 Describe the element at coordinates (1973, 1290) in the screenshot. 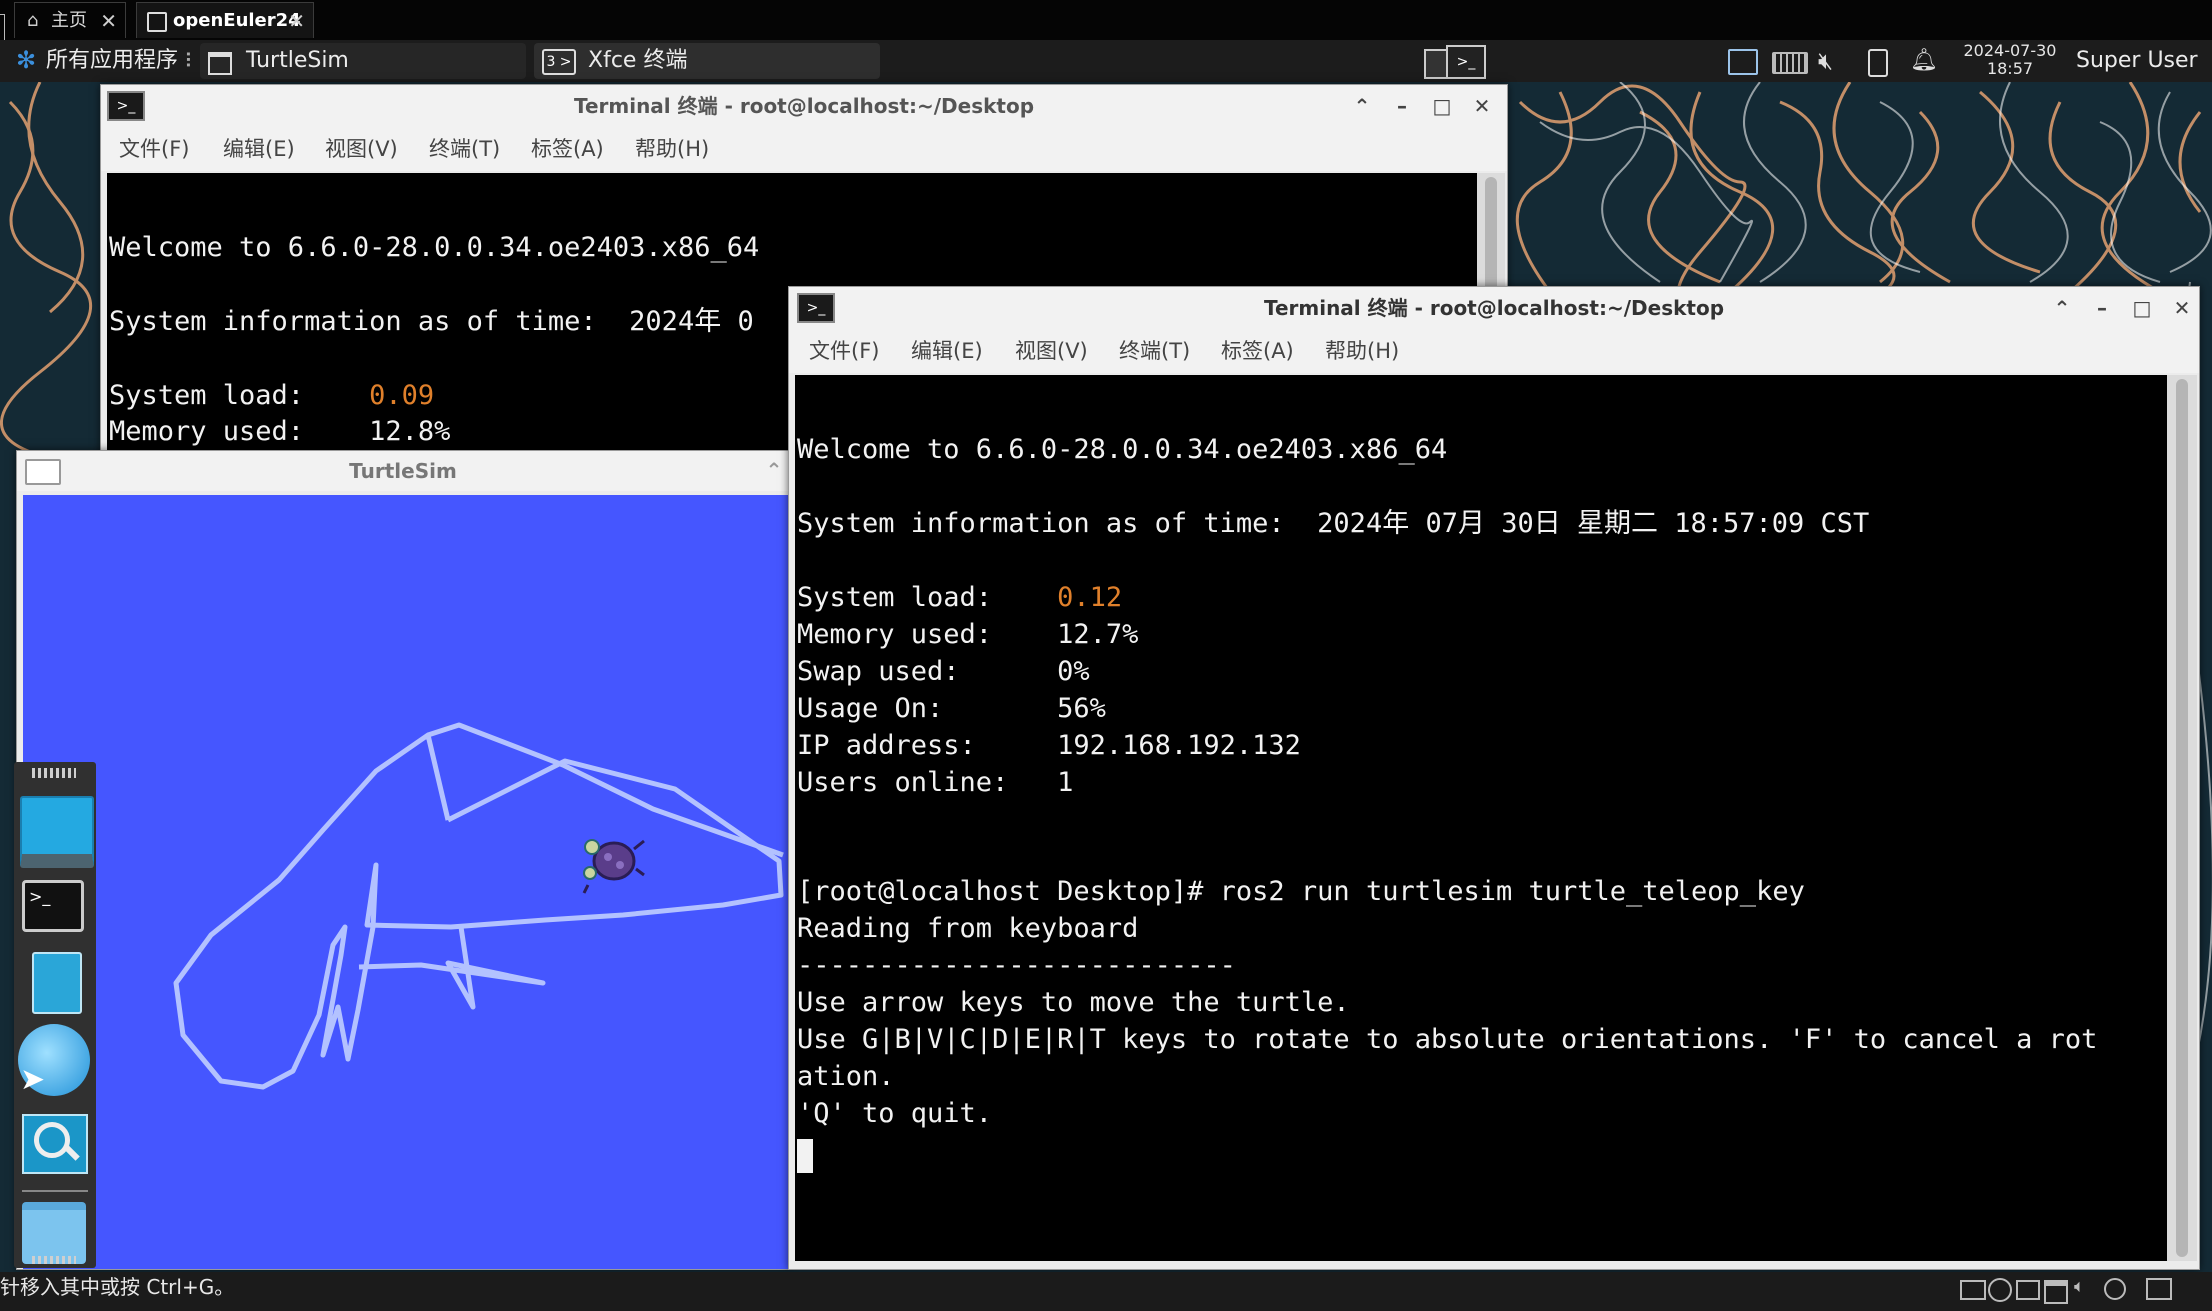

I see `hdd-icon` at that location.